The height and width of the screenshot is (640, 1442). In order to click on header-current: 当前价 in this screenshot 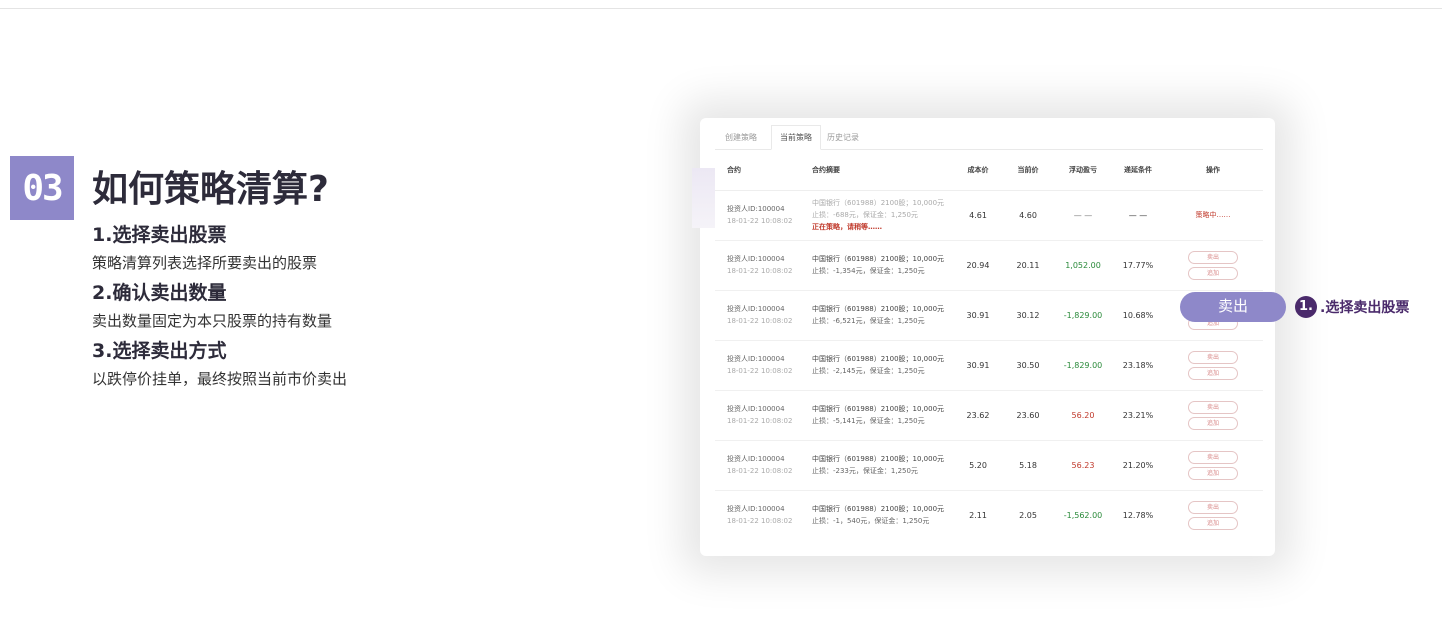, I will do `click(1028, 170)`.